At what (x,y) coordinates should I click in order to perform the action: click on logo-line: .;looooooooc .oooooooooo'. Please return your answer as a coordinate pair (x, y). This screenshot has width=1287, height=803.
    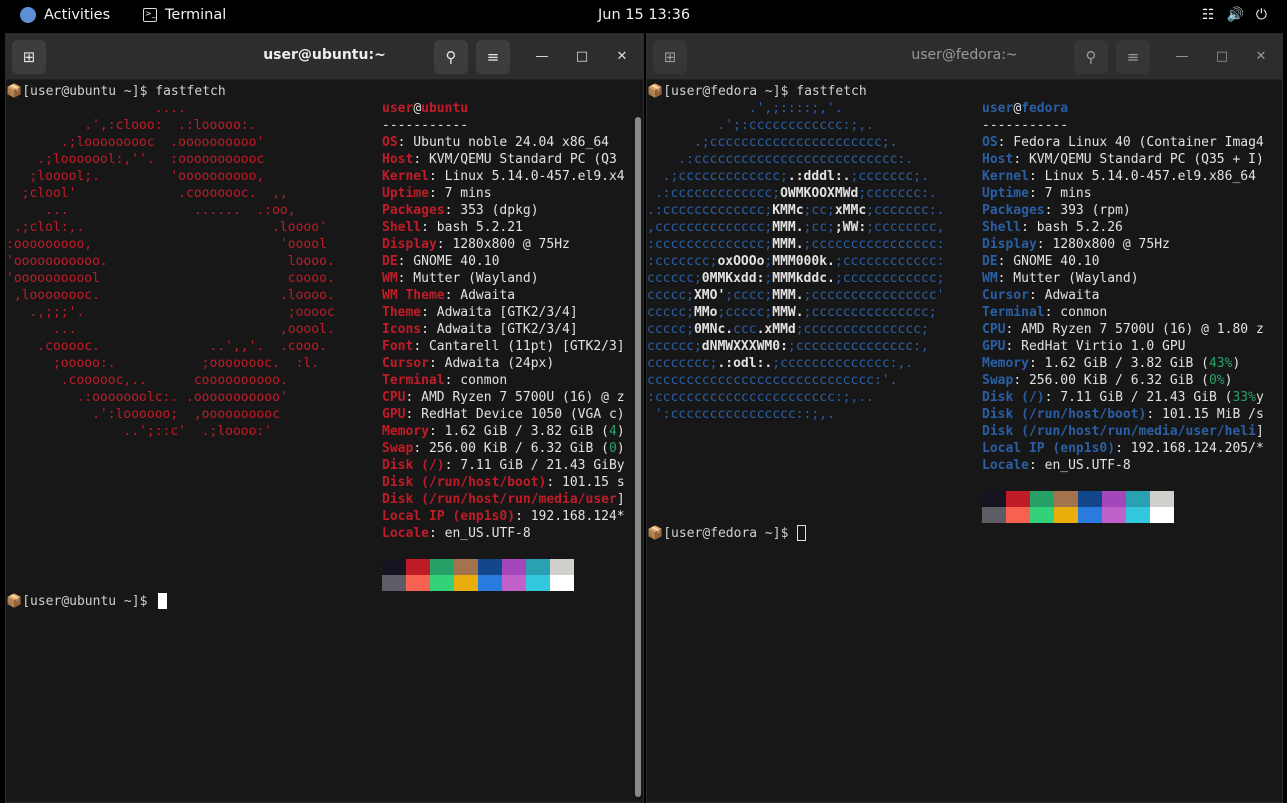
    Looking at the image, I should click on (135, 142).